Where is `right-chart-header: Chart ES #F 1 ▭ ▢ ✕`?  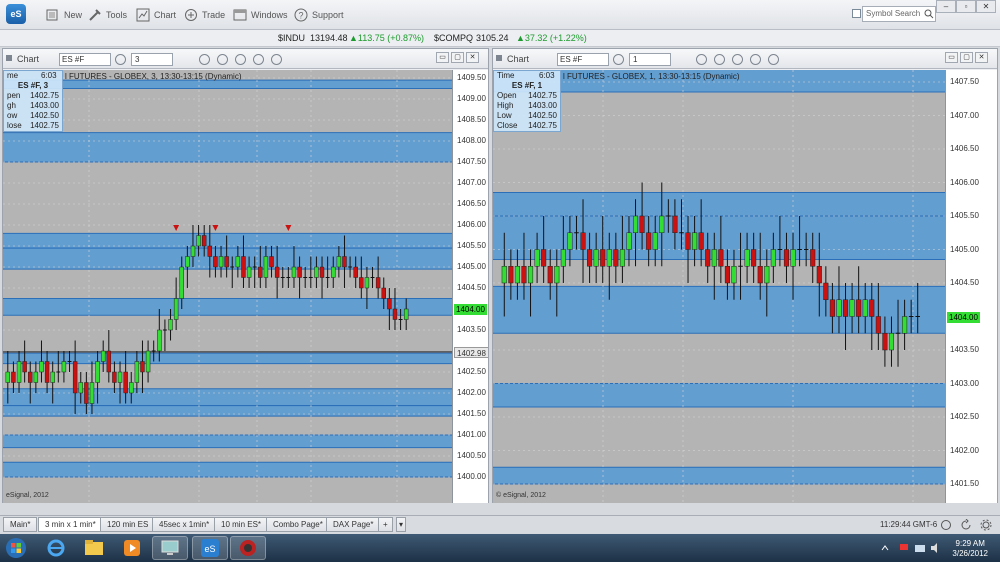
right-chart-header: Chart ES #F 1 ▭ ▢ ✕ is located at coordinates (745, 59).